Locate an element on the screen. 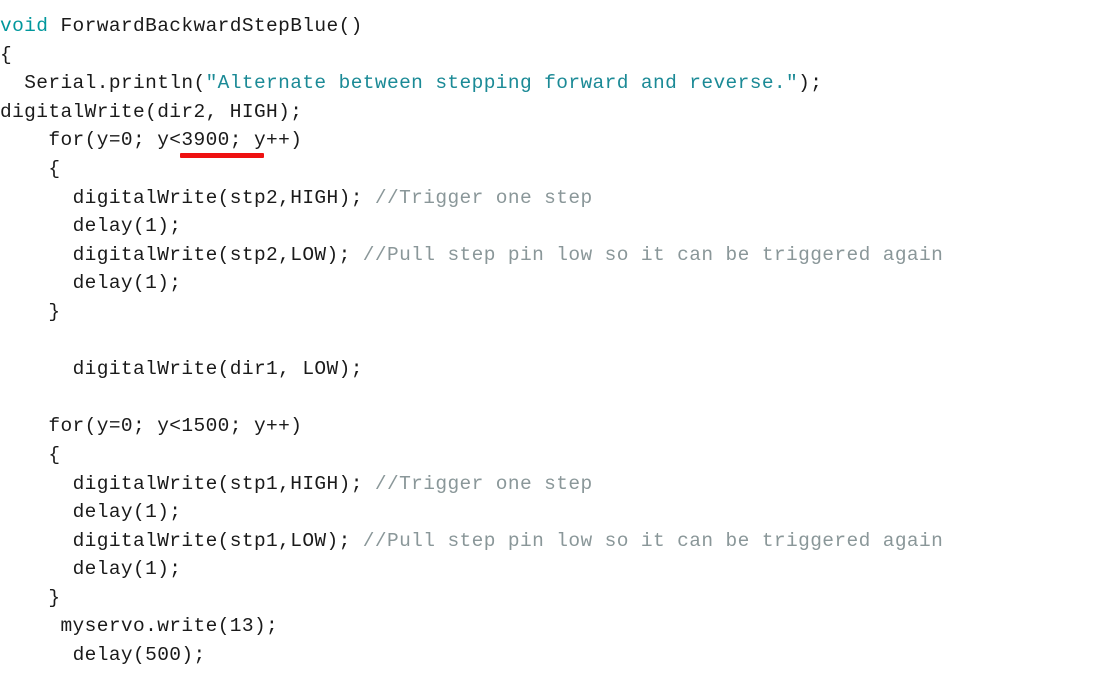 This screenshot has height=680, width=1102. code-token-function: println is located at coordinates (151, 83).